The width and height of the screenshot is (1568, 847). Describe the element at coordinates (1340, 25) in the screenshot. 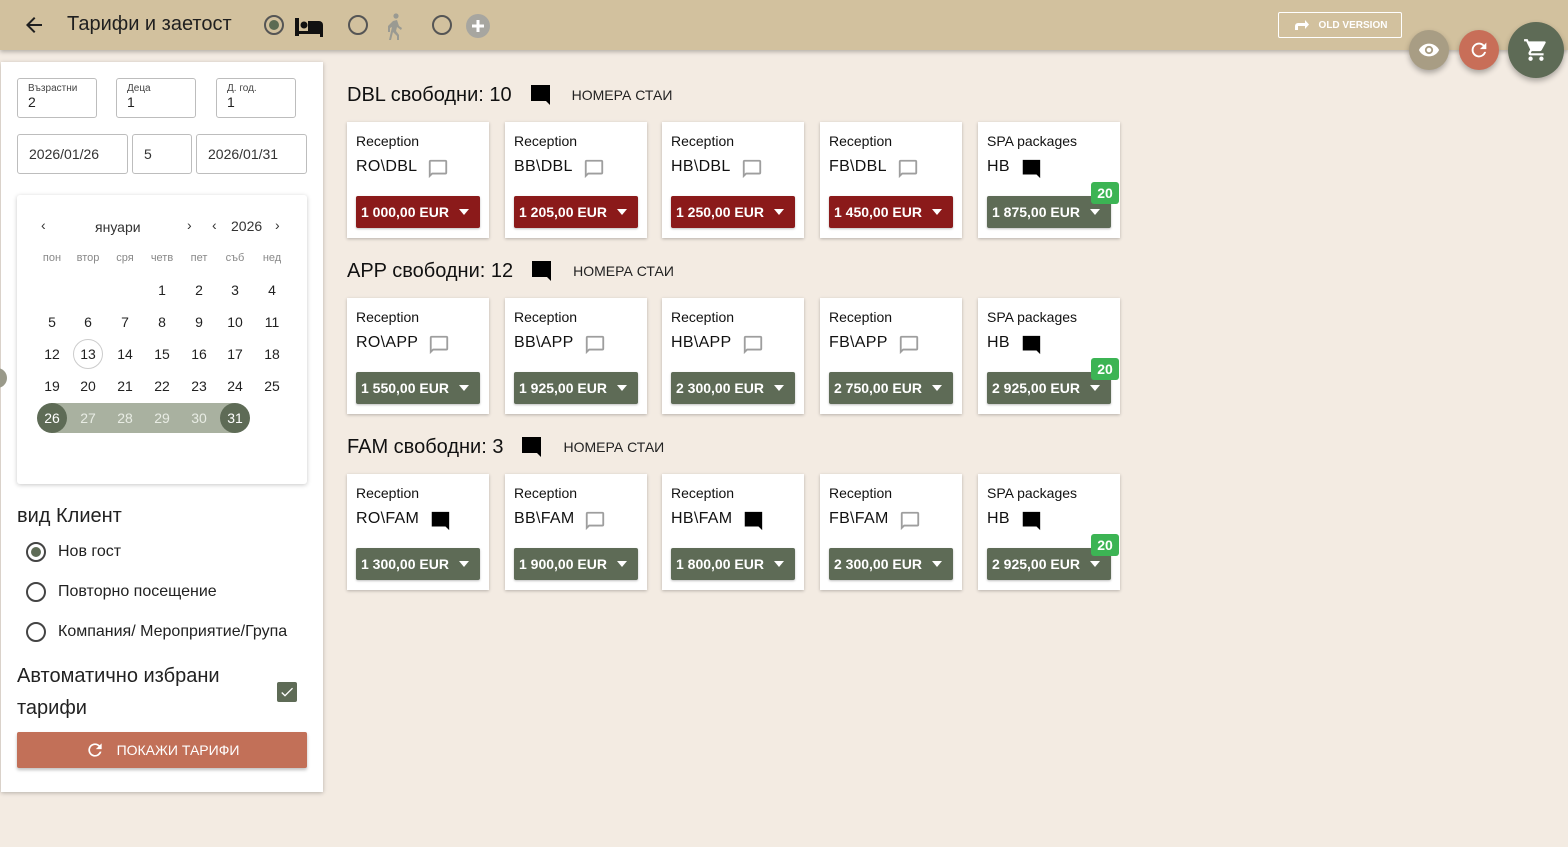

I see `old-version-button: OLD VERSION` at that location.